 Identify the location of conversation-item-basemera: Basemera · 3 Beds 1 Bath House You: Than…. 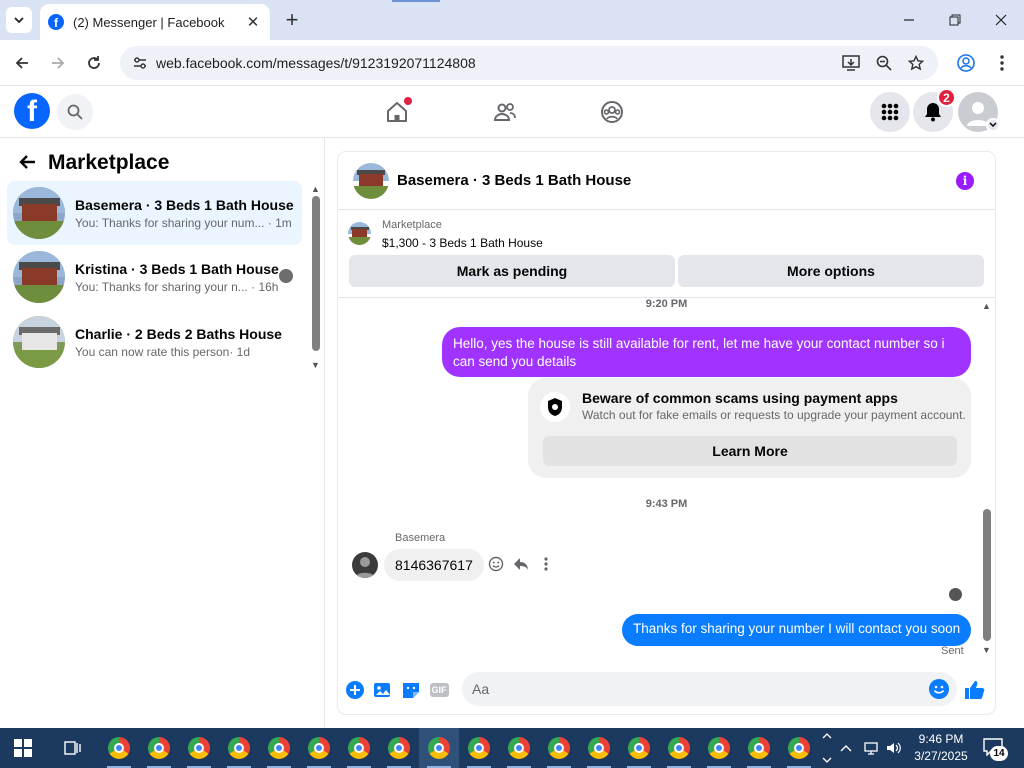
(154, 213).